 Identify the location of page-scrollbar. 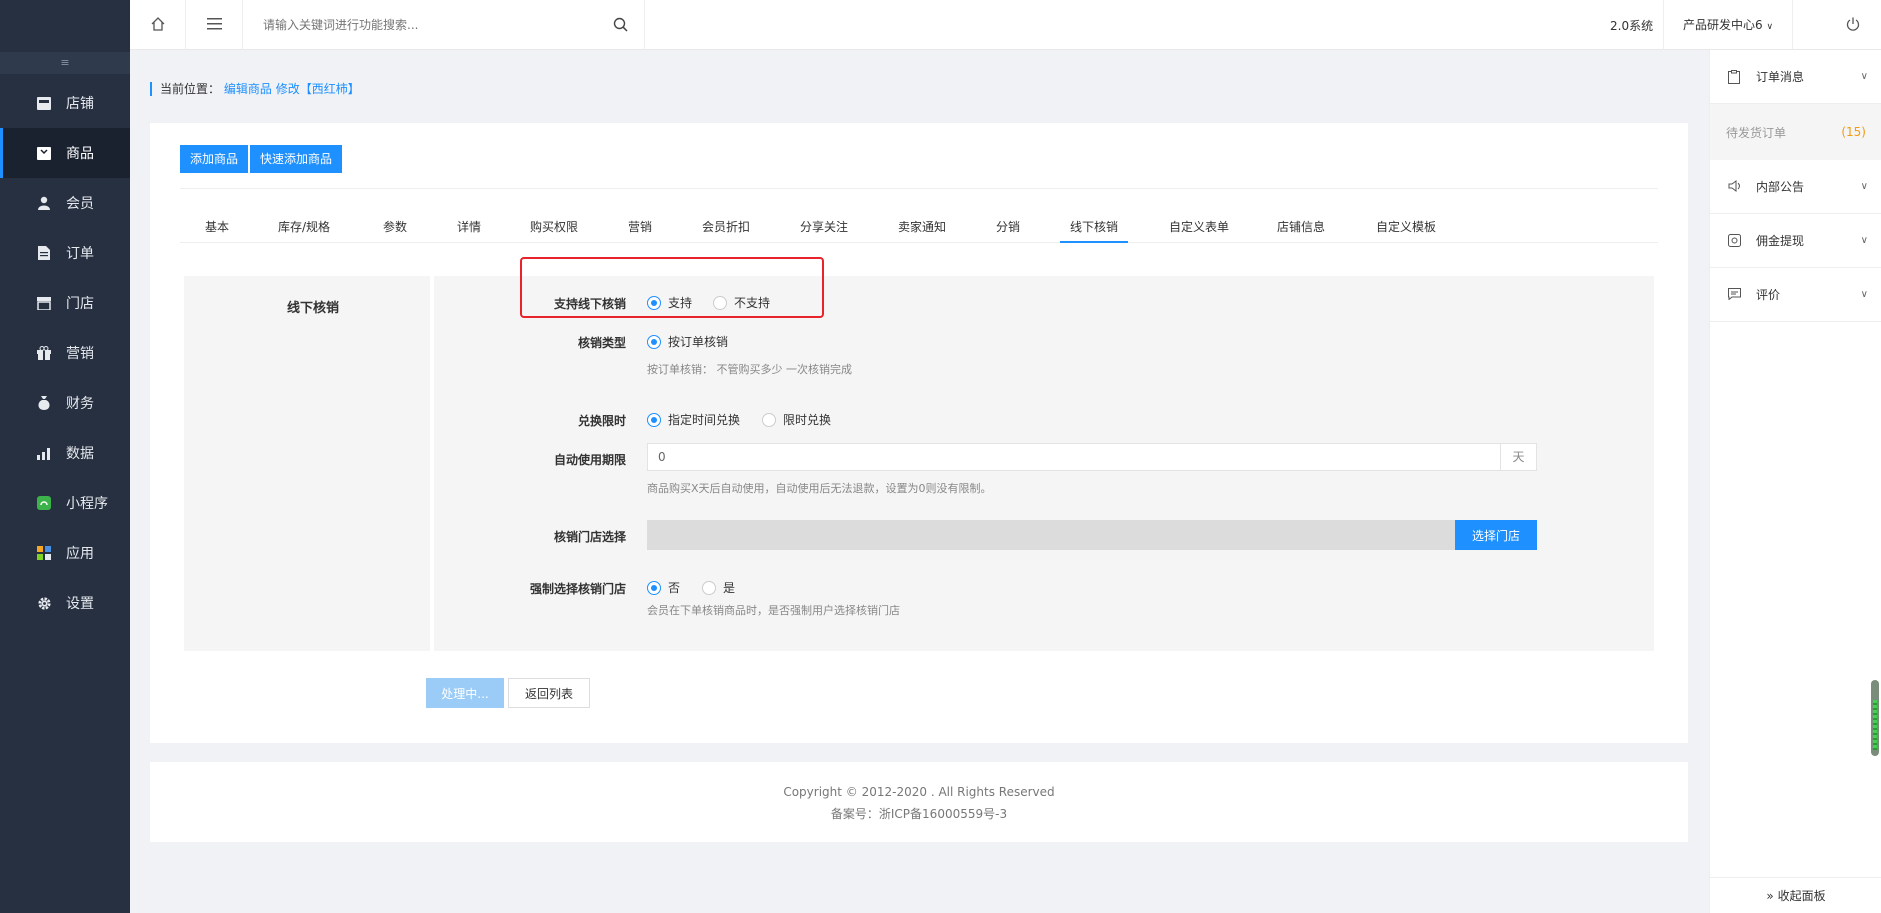
(1875, 481).